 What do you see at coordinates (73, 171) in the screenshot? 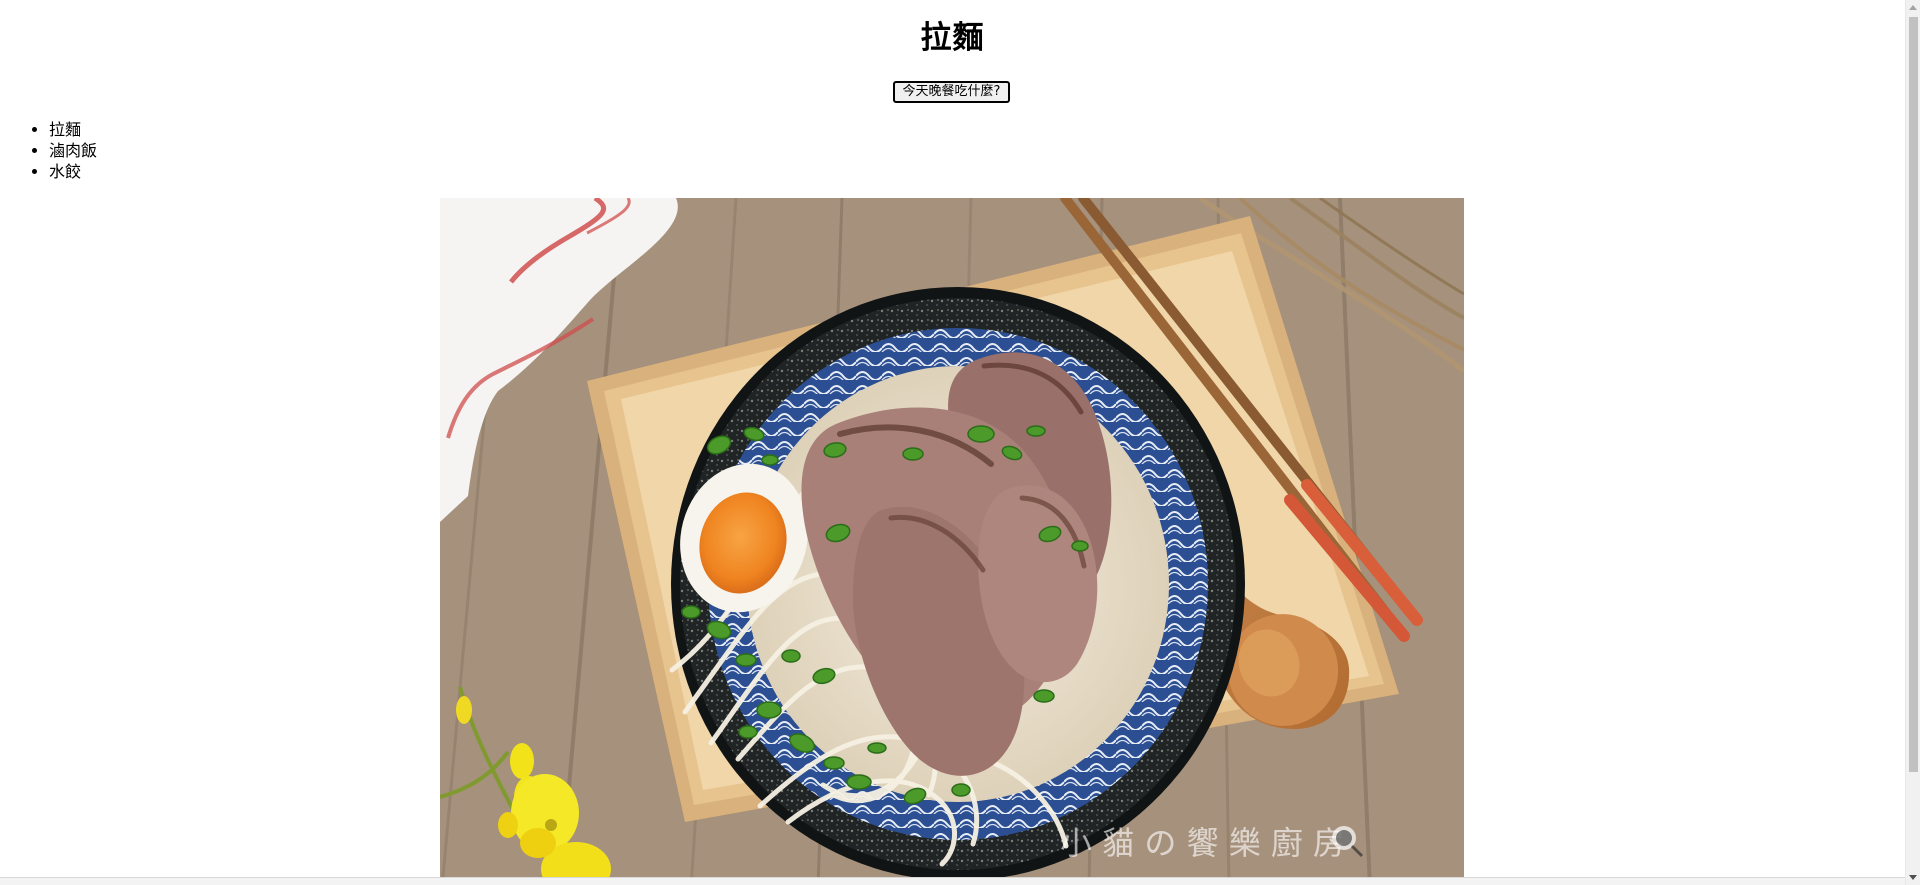
I see `list-item-dumplings: 水餃` at bounding box center [73, 171].